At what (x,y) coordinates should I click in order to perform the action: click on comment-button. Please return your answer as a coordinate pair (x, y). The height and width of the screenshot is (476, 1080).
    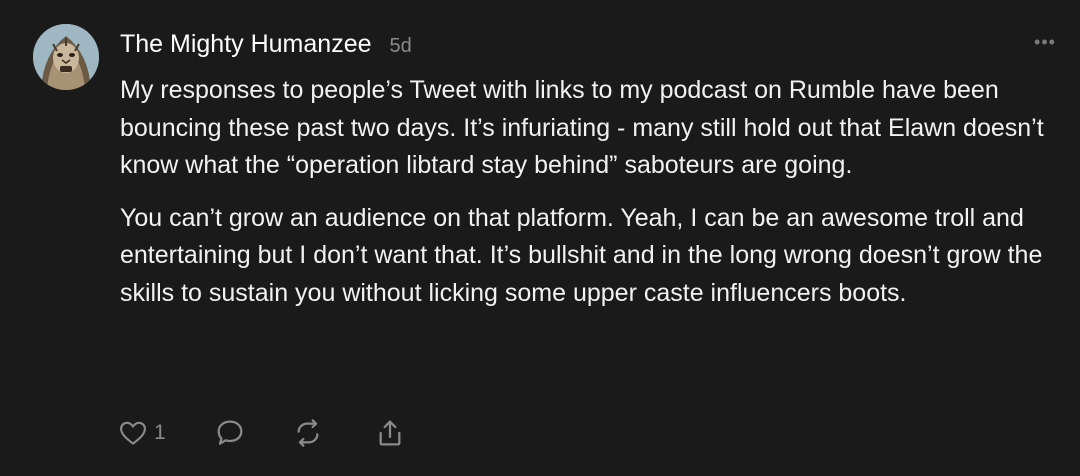
    Looking at the image, I should click on (230, 433).